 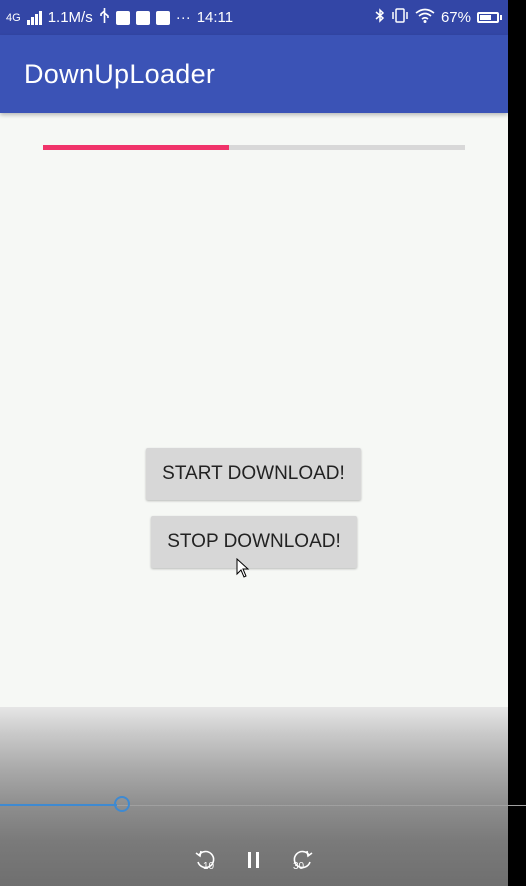 I want to click on seek-played, so click(x=58, y=805).